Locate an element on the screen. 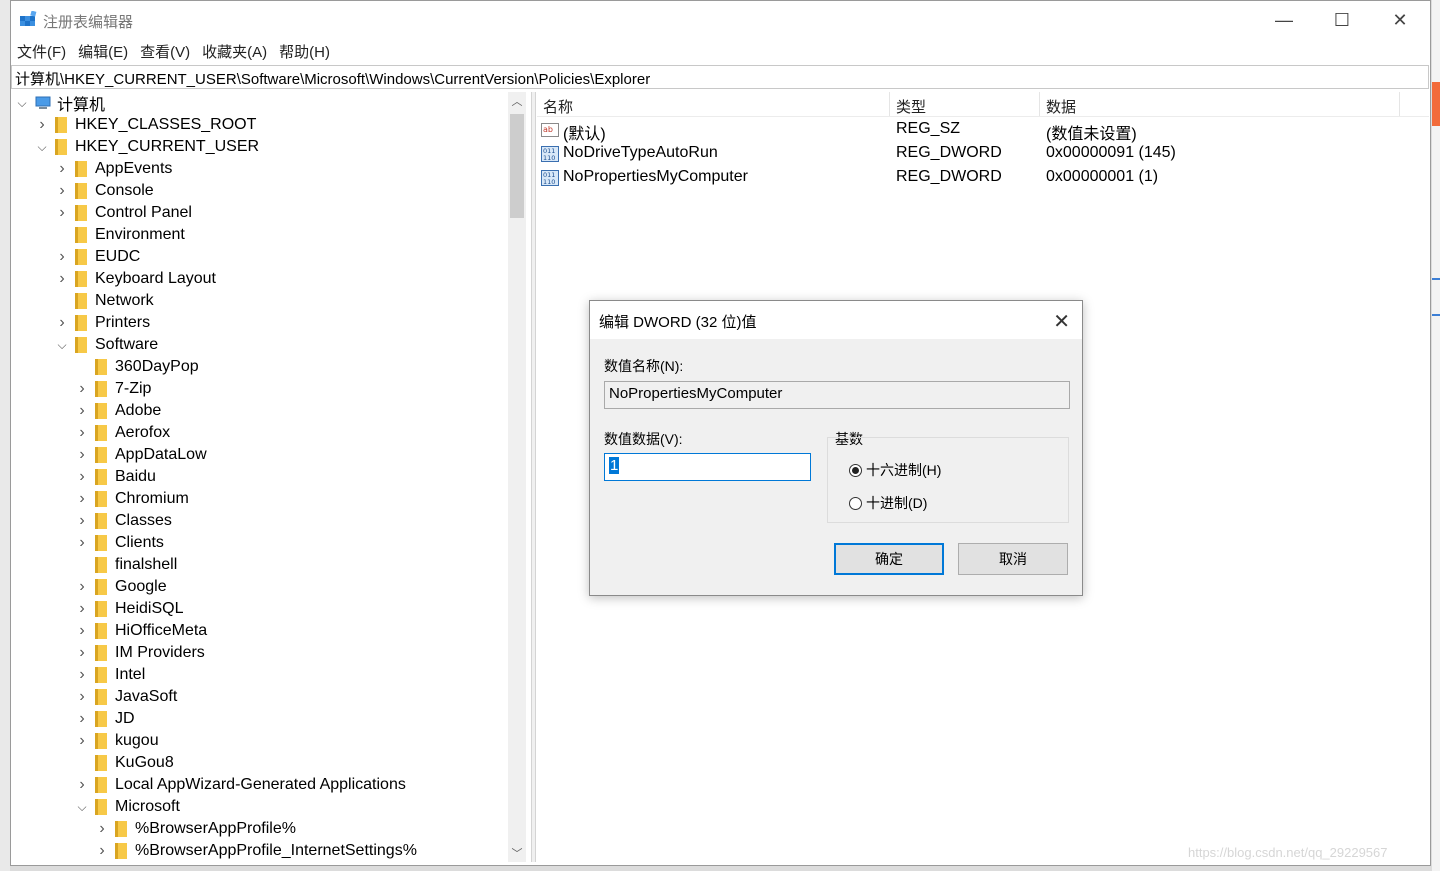 The image size is (1440, 871). tree-item: 360DayPop is located at coordinates (137, 367).